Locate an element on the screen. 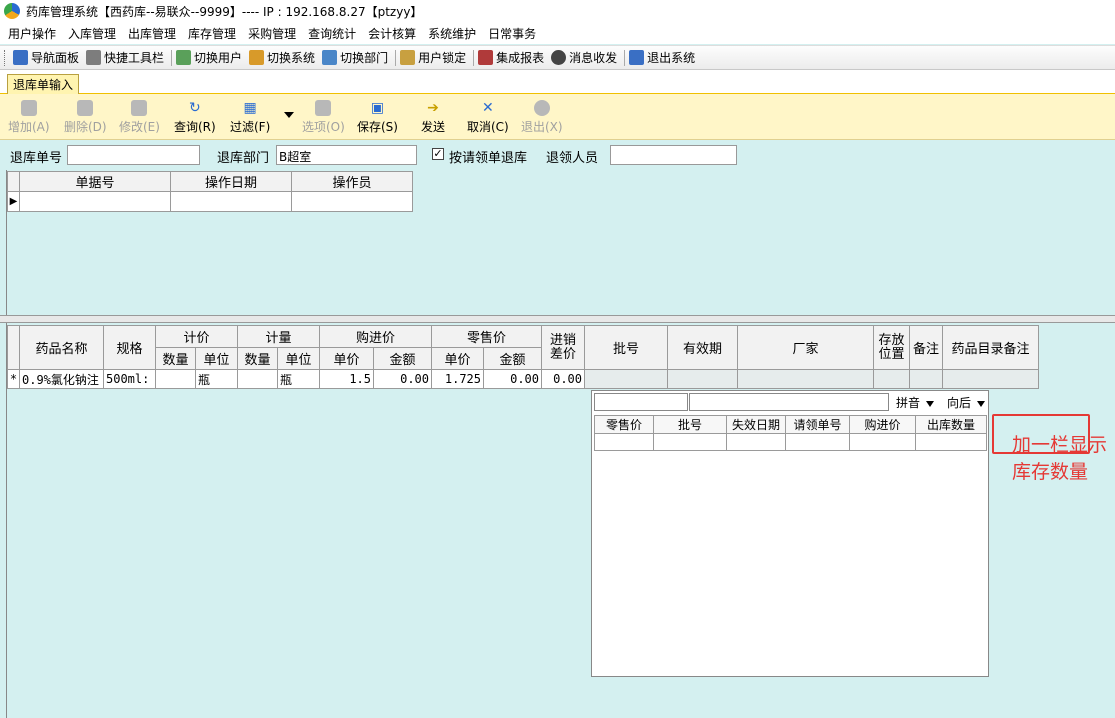 The width and height of the screenshot is (1115, 718). cell-price-diff: 0.00 is located at coordinates (563, 379).